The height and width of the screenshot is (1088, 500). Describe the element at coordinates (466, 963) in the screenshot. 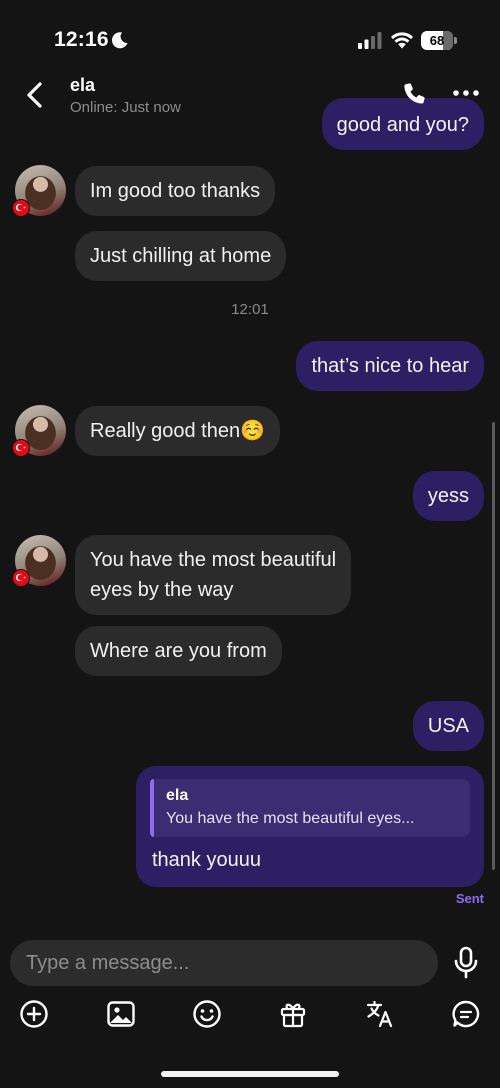

I see `microphone-icon` at that location.